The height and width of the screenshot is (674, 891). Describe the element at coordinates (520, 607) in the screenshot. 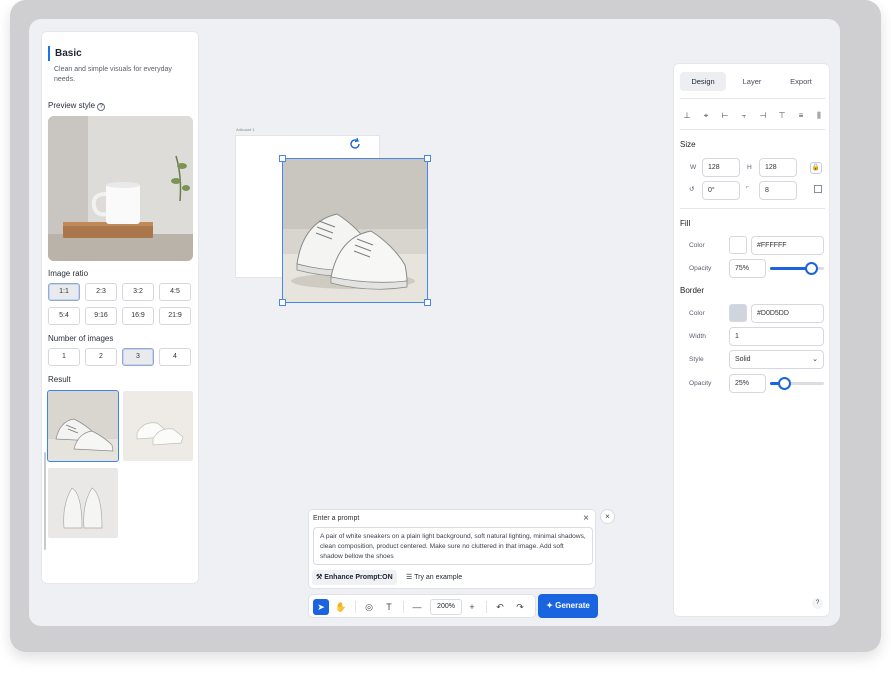

I see `redo-icon: ↷` at that location.